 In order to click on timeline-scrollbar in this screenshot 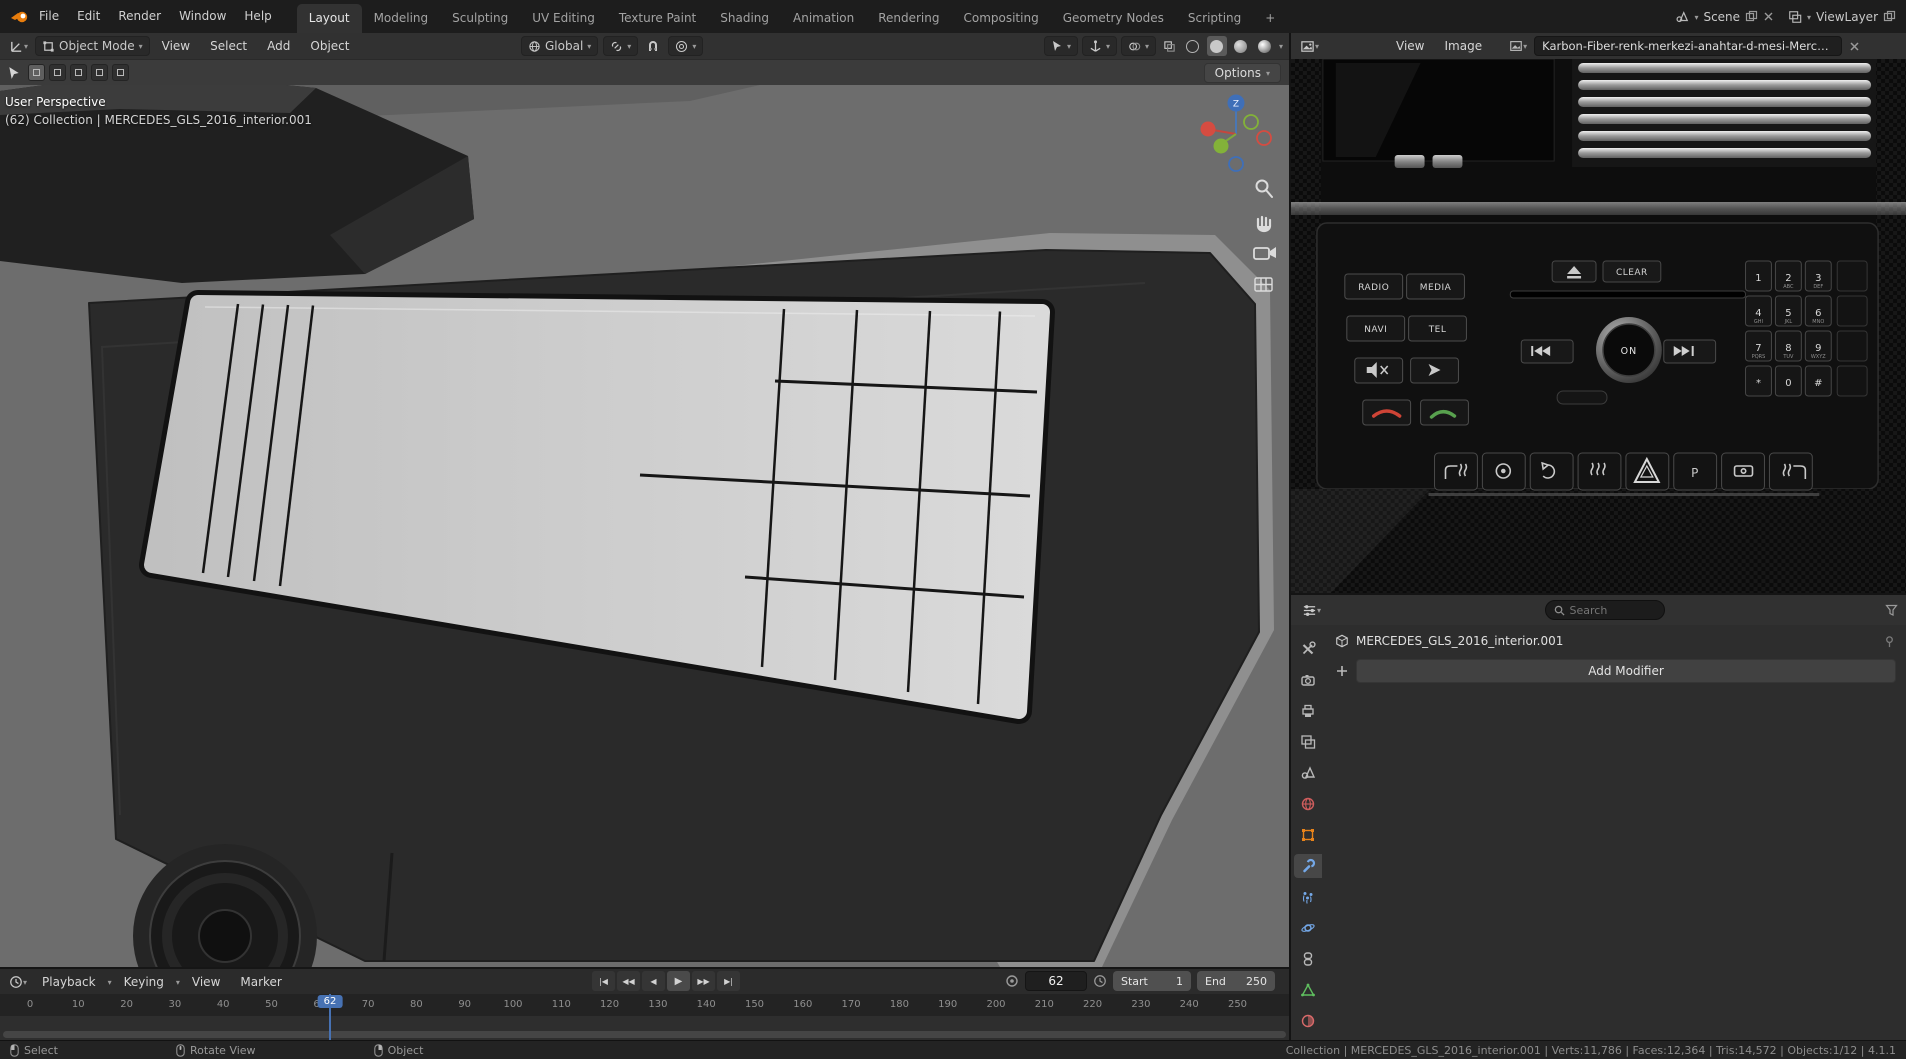, I will do `click(644, 1034)`.